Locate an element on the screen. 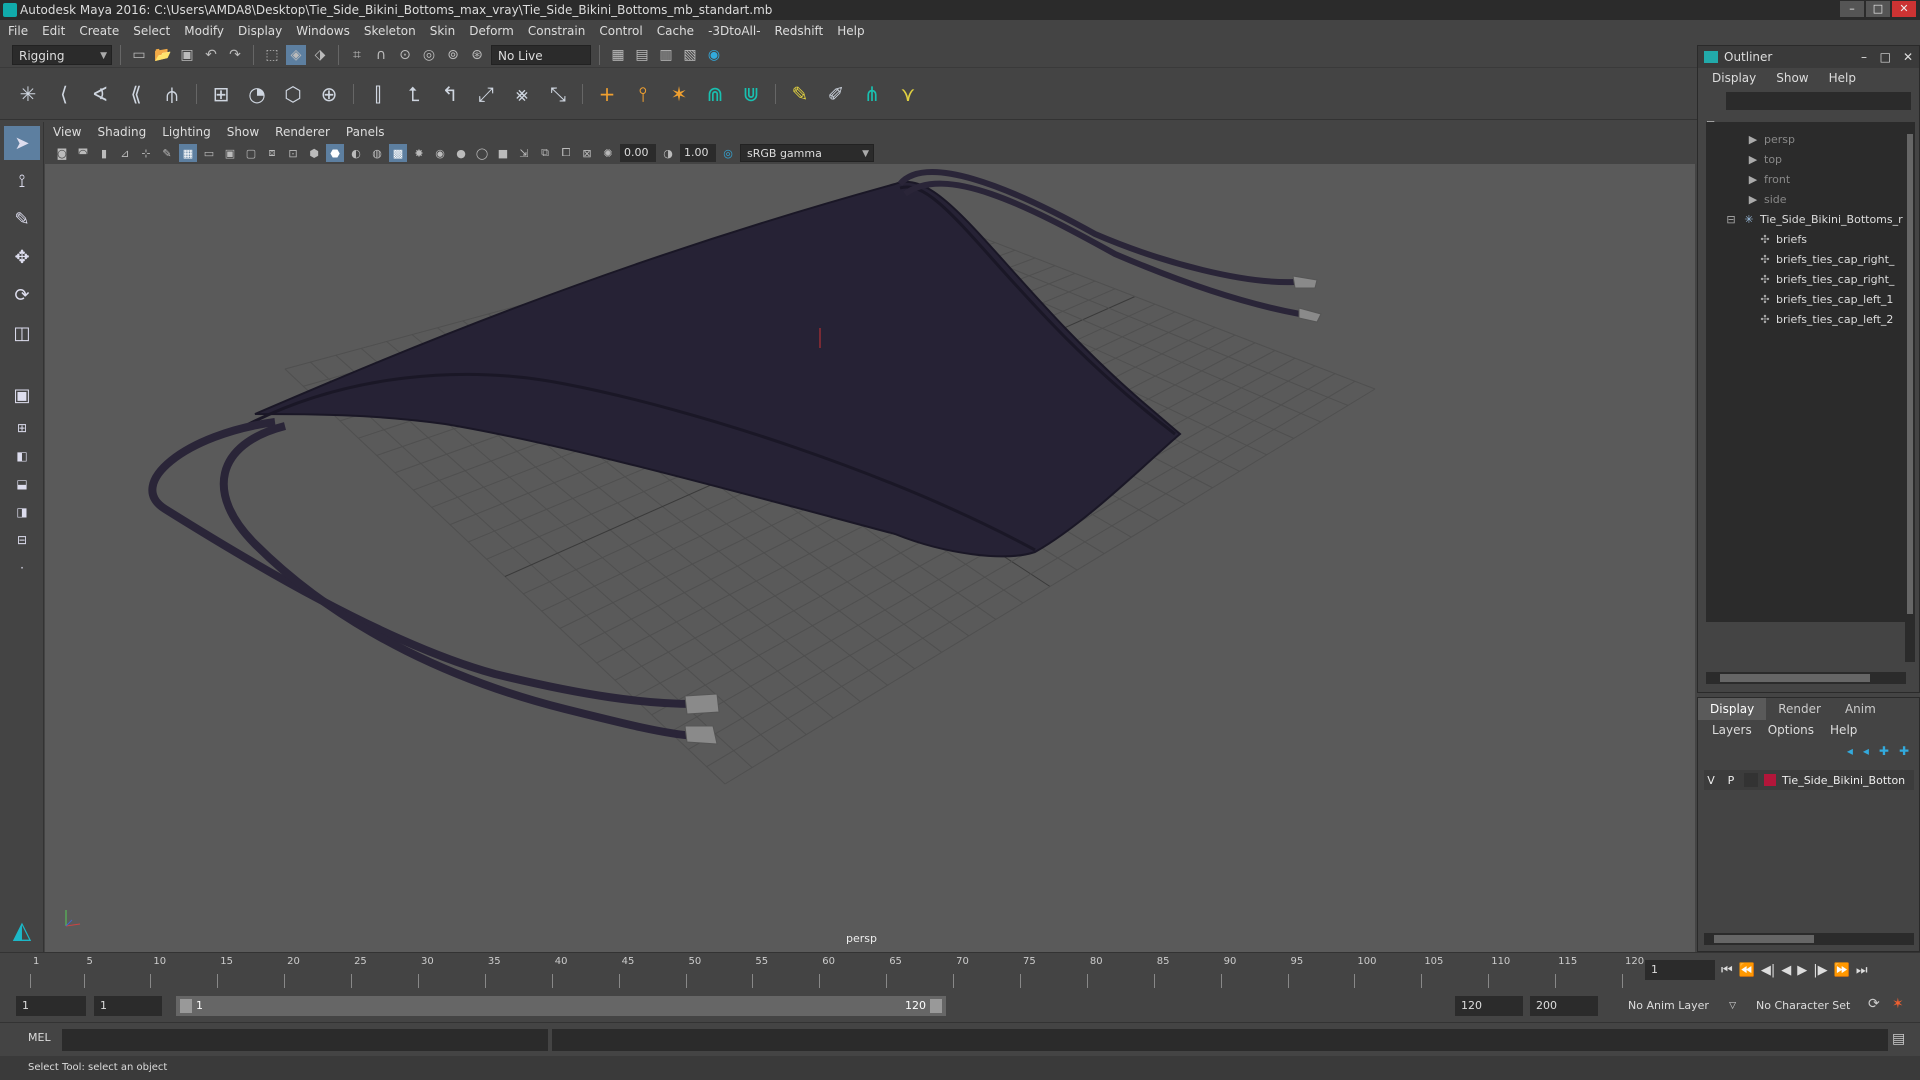 The height and width of the screenshot is (1080, 1920). scale-tool-icon: ◫ is located at coordinates (22, 333).